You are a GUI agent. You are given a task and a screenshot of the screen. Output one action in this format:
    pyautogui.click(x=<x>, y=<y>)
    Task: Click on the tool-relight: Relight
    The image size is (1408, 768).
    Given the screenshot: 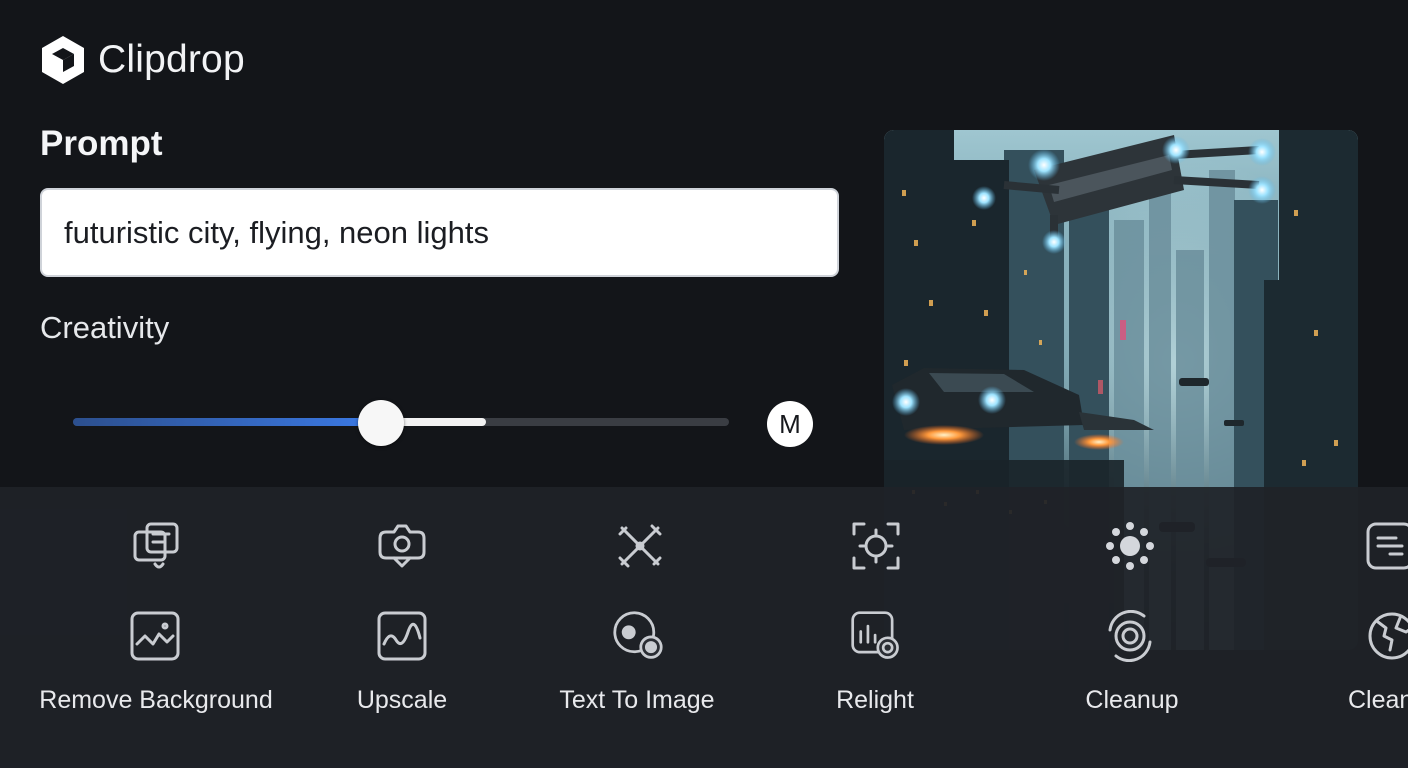 What is the action you would take?
    pyautogui.click(x=875, y=700)
    